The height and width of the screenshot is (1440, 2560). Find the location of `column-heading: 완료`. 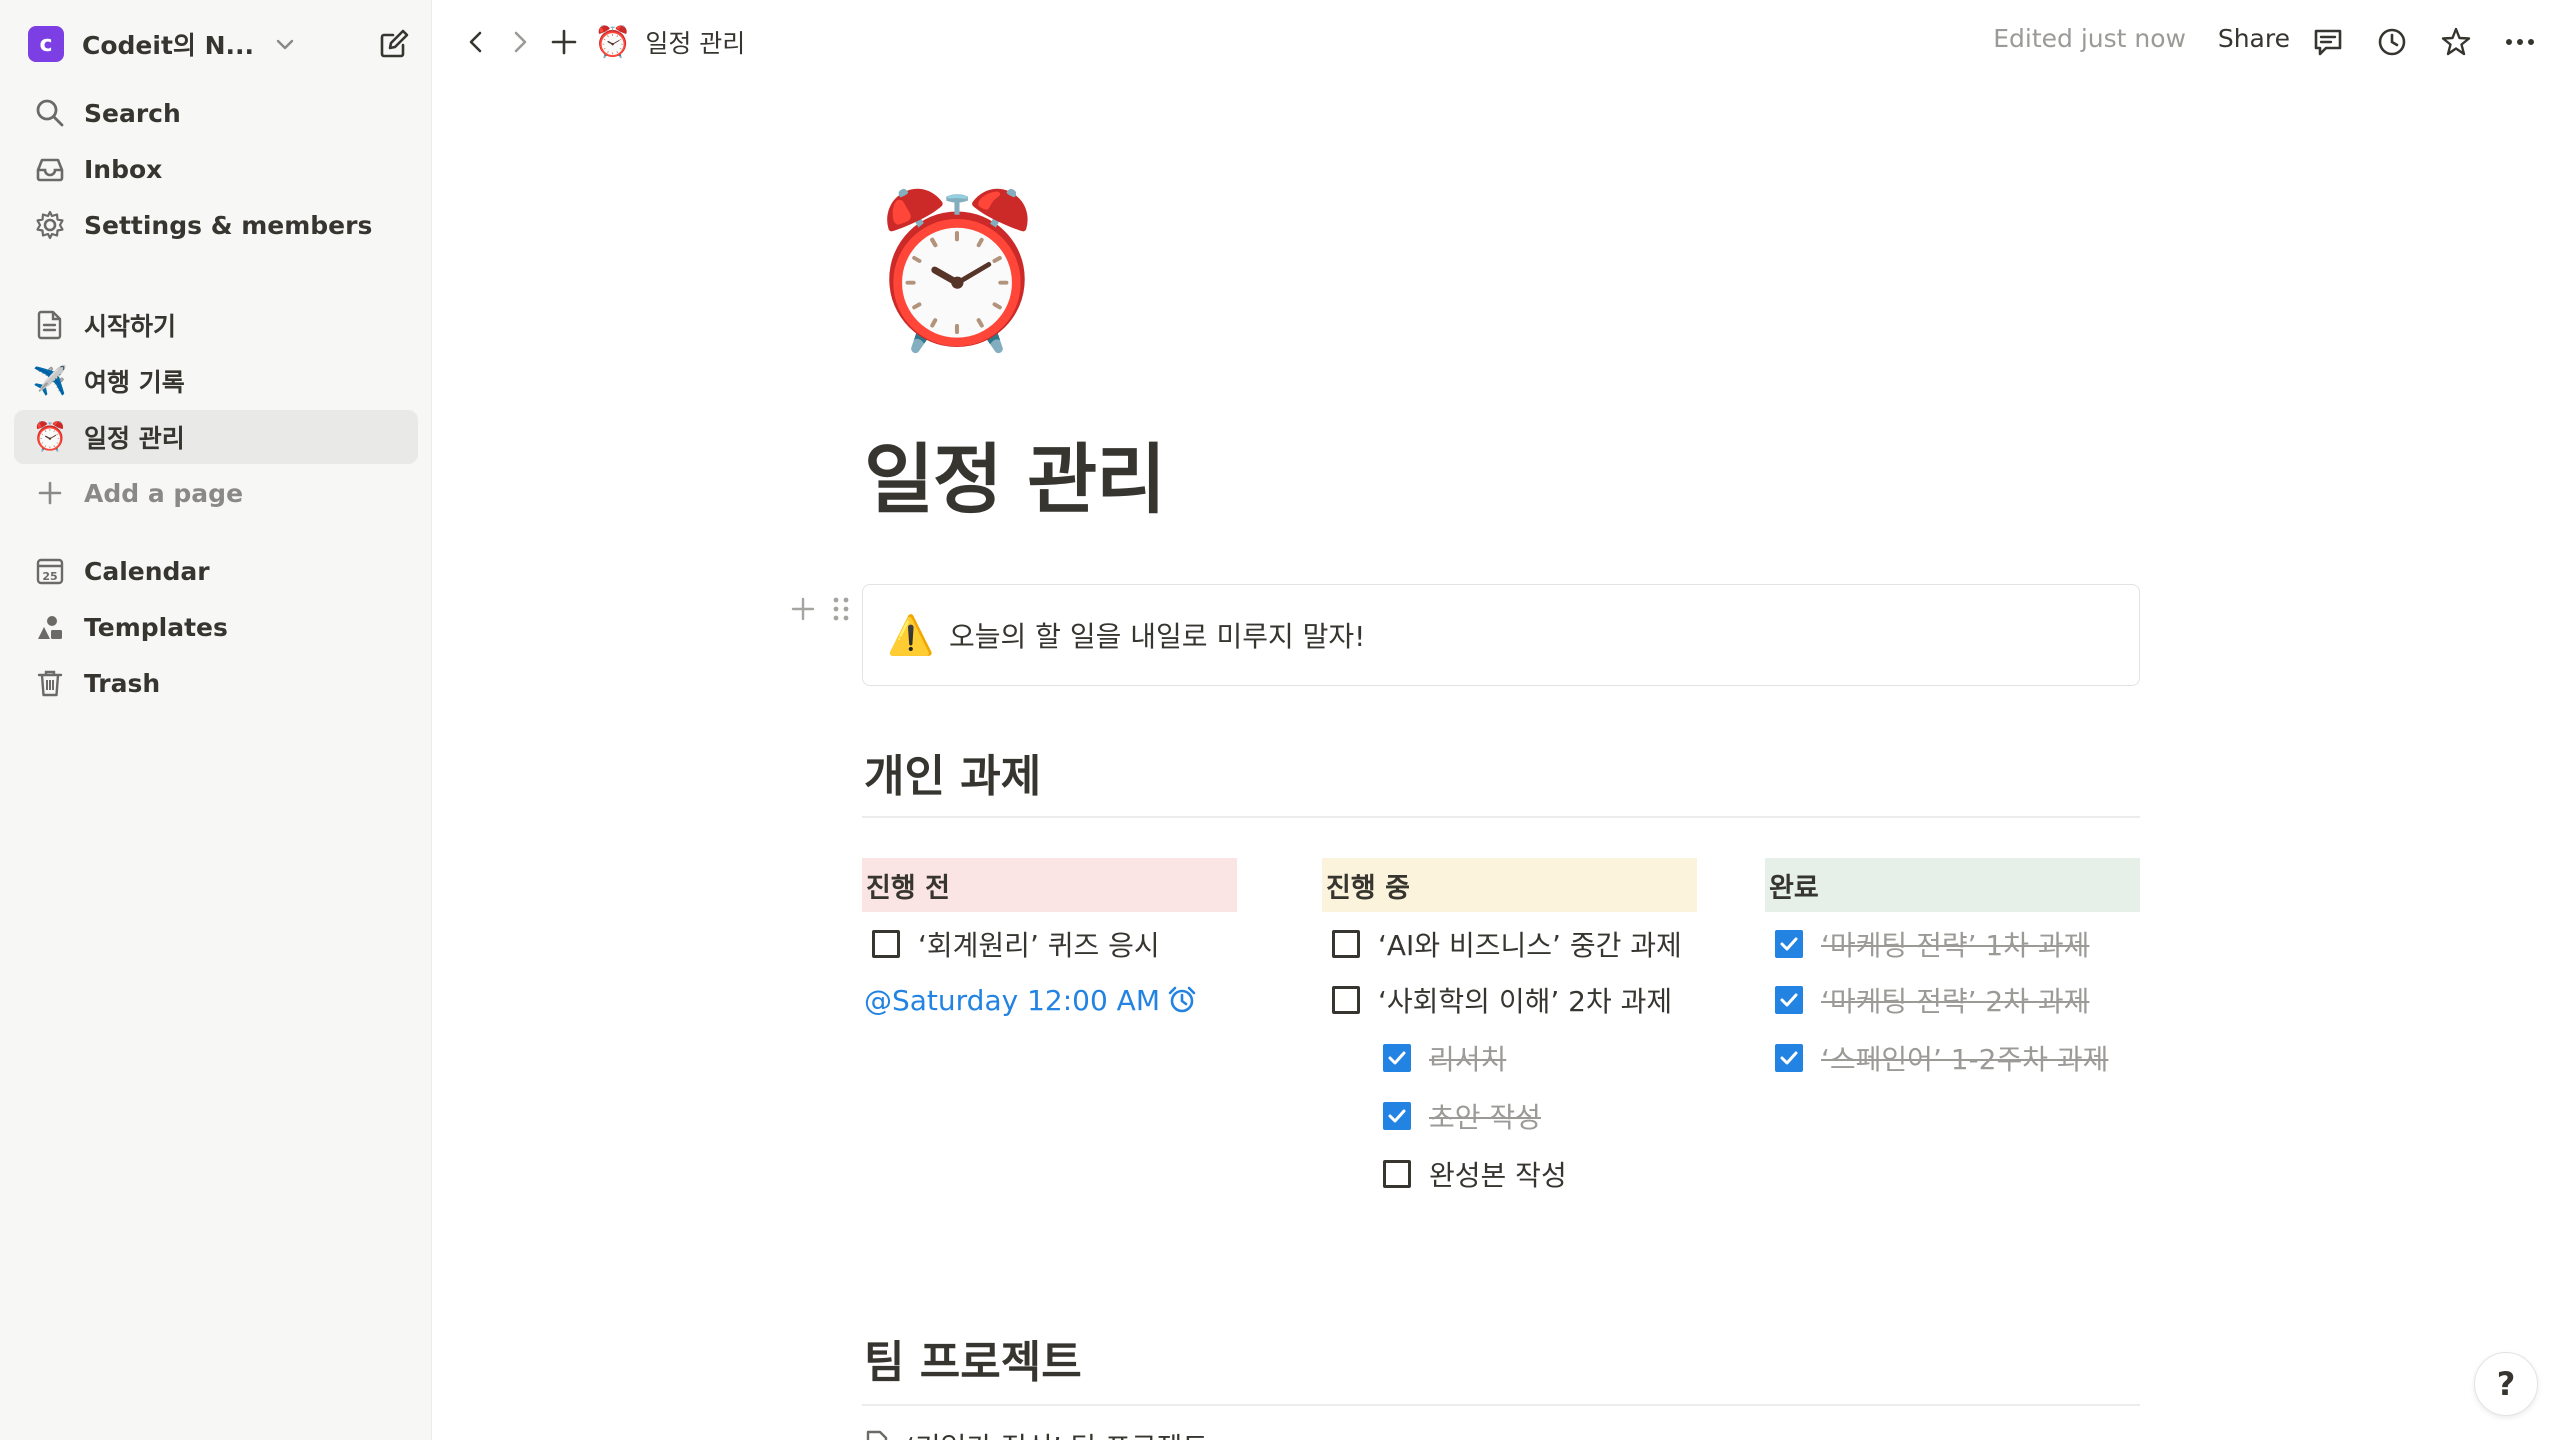

column-heading: 완료 is located at coordinates (1952, 885).